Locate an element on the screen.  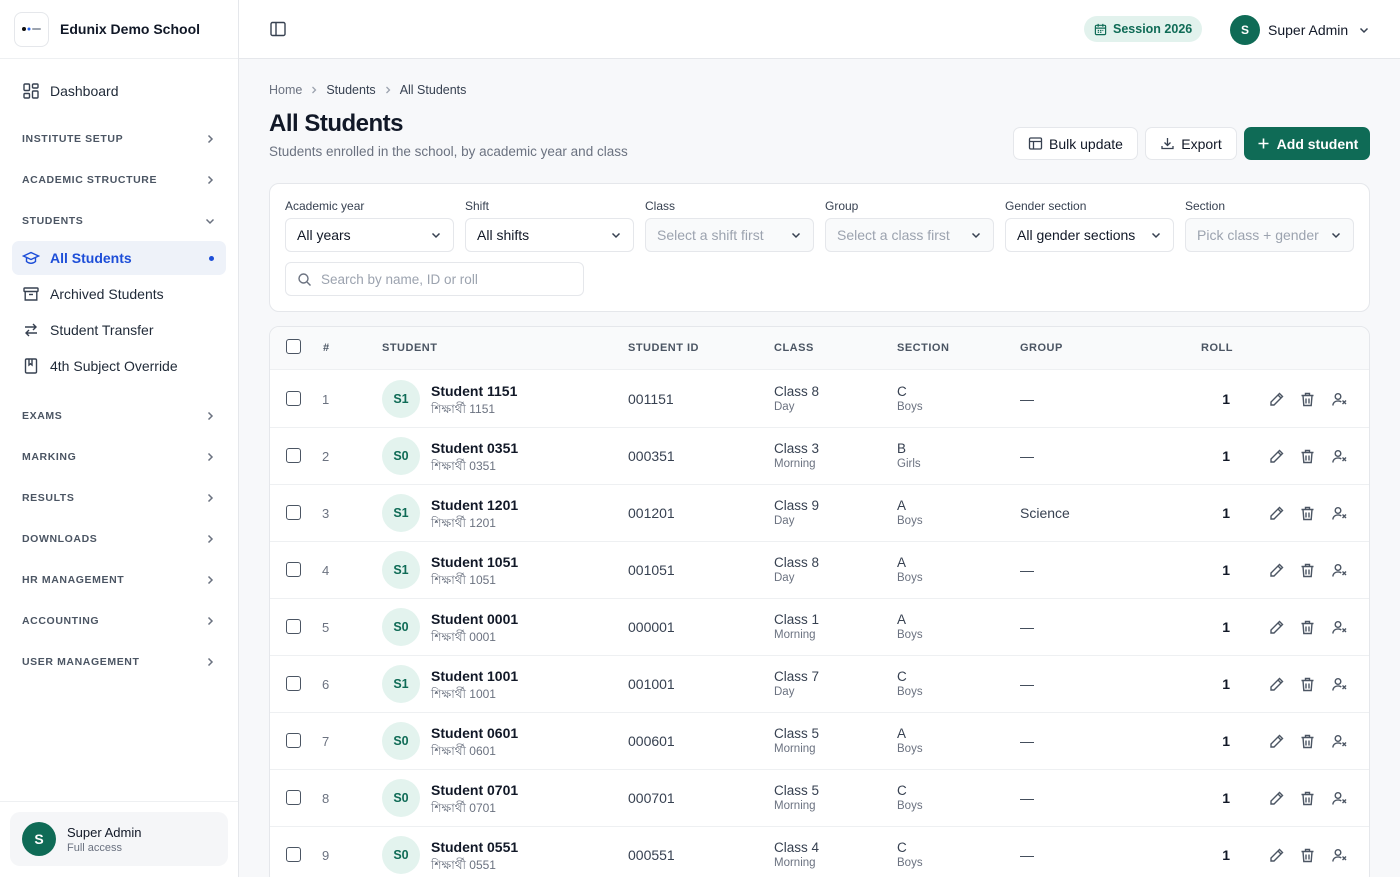
sidebar-section-exams: EXAMS is located at coordinates (119, 415).